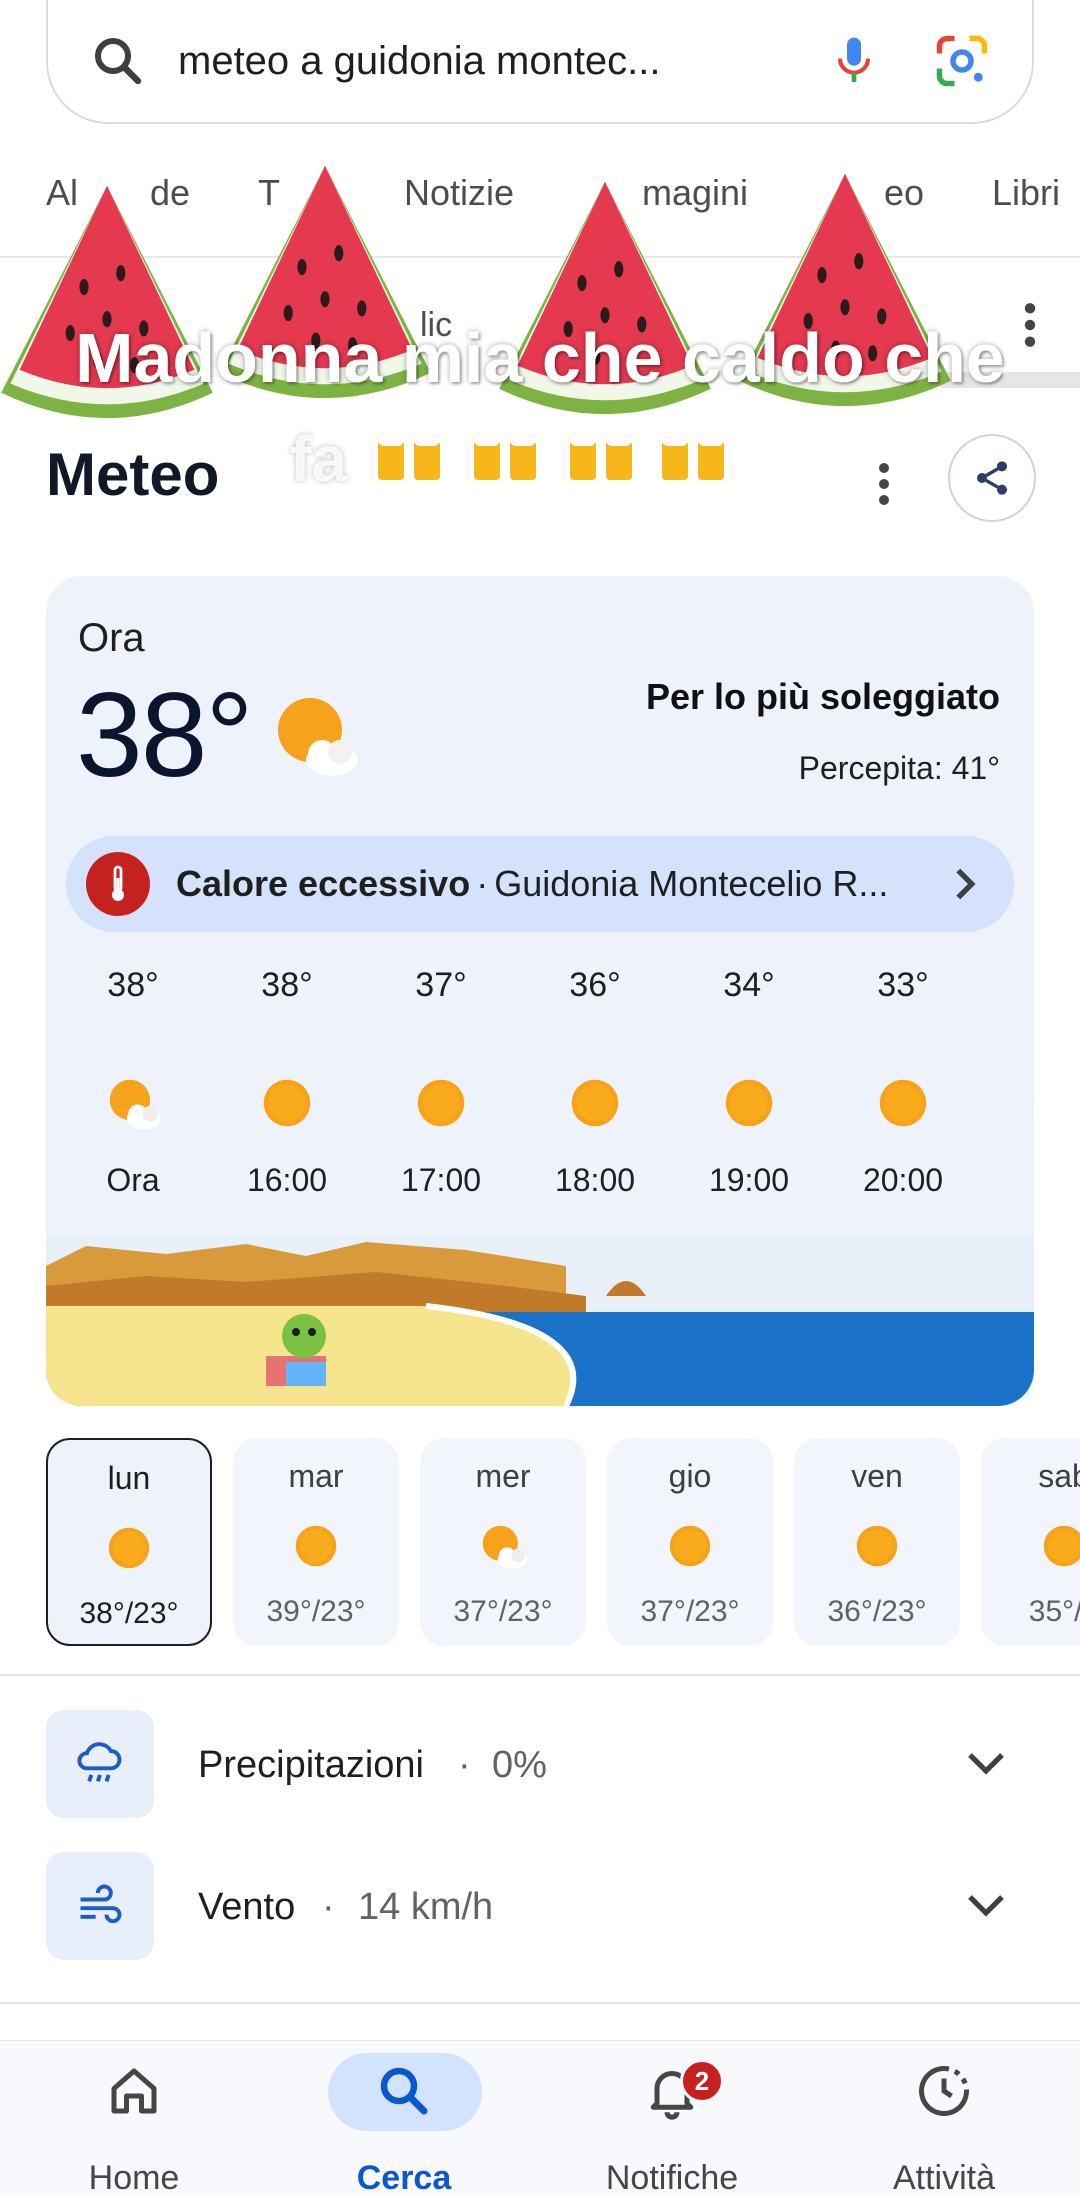  I want to click on filter-row: lic, so click(540, 320).